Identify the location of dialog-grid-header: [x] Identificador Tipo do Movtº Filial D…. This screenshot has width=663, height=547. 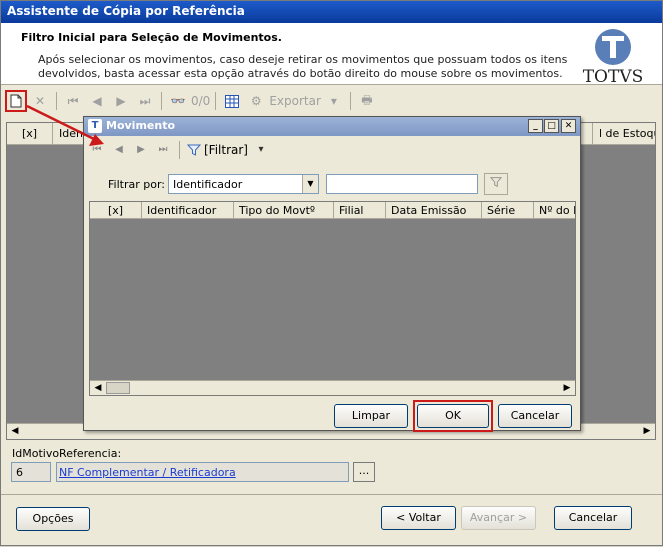
(332, 210).